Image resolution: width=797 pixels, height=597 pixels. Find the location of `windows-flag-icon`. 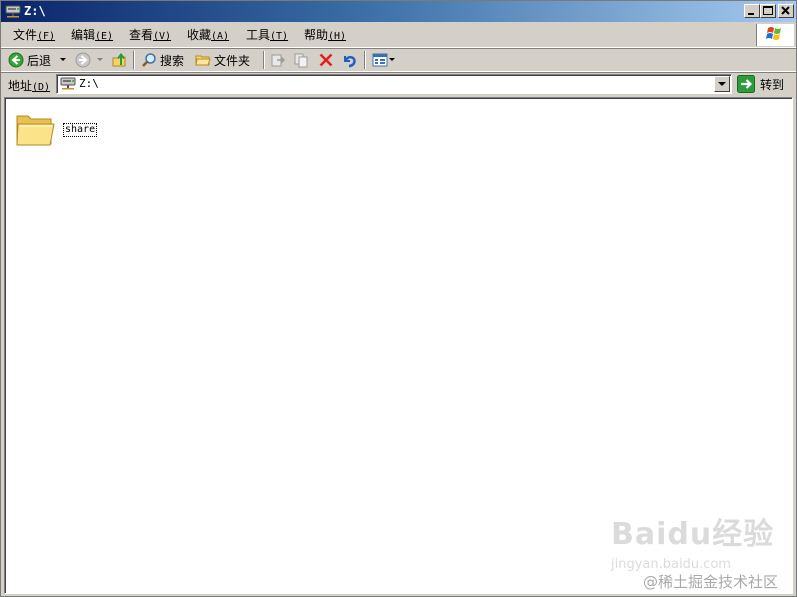

windows-flag-icon is located at coordinates (773, 33).